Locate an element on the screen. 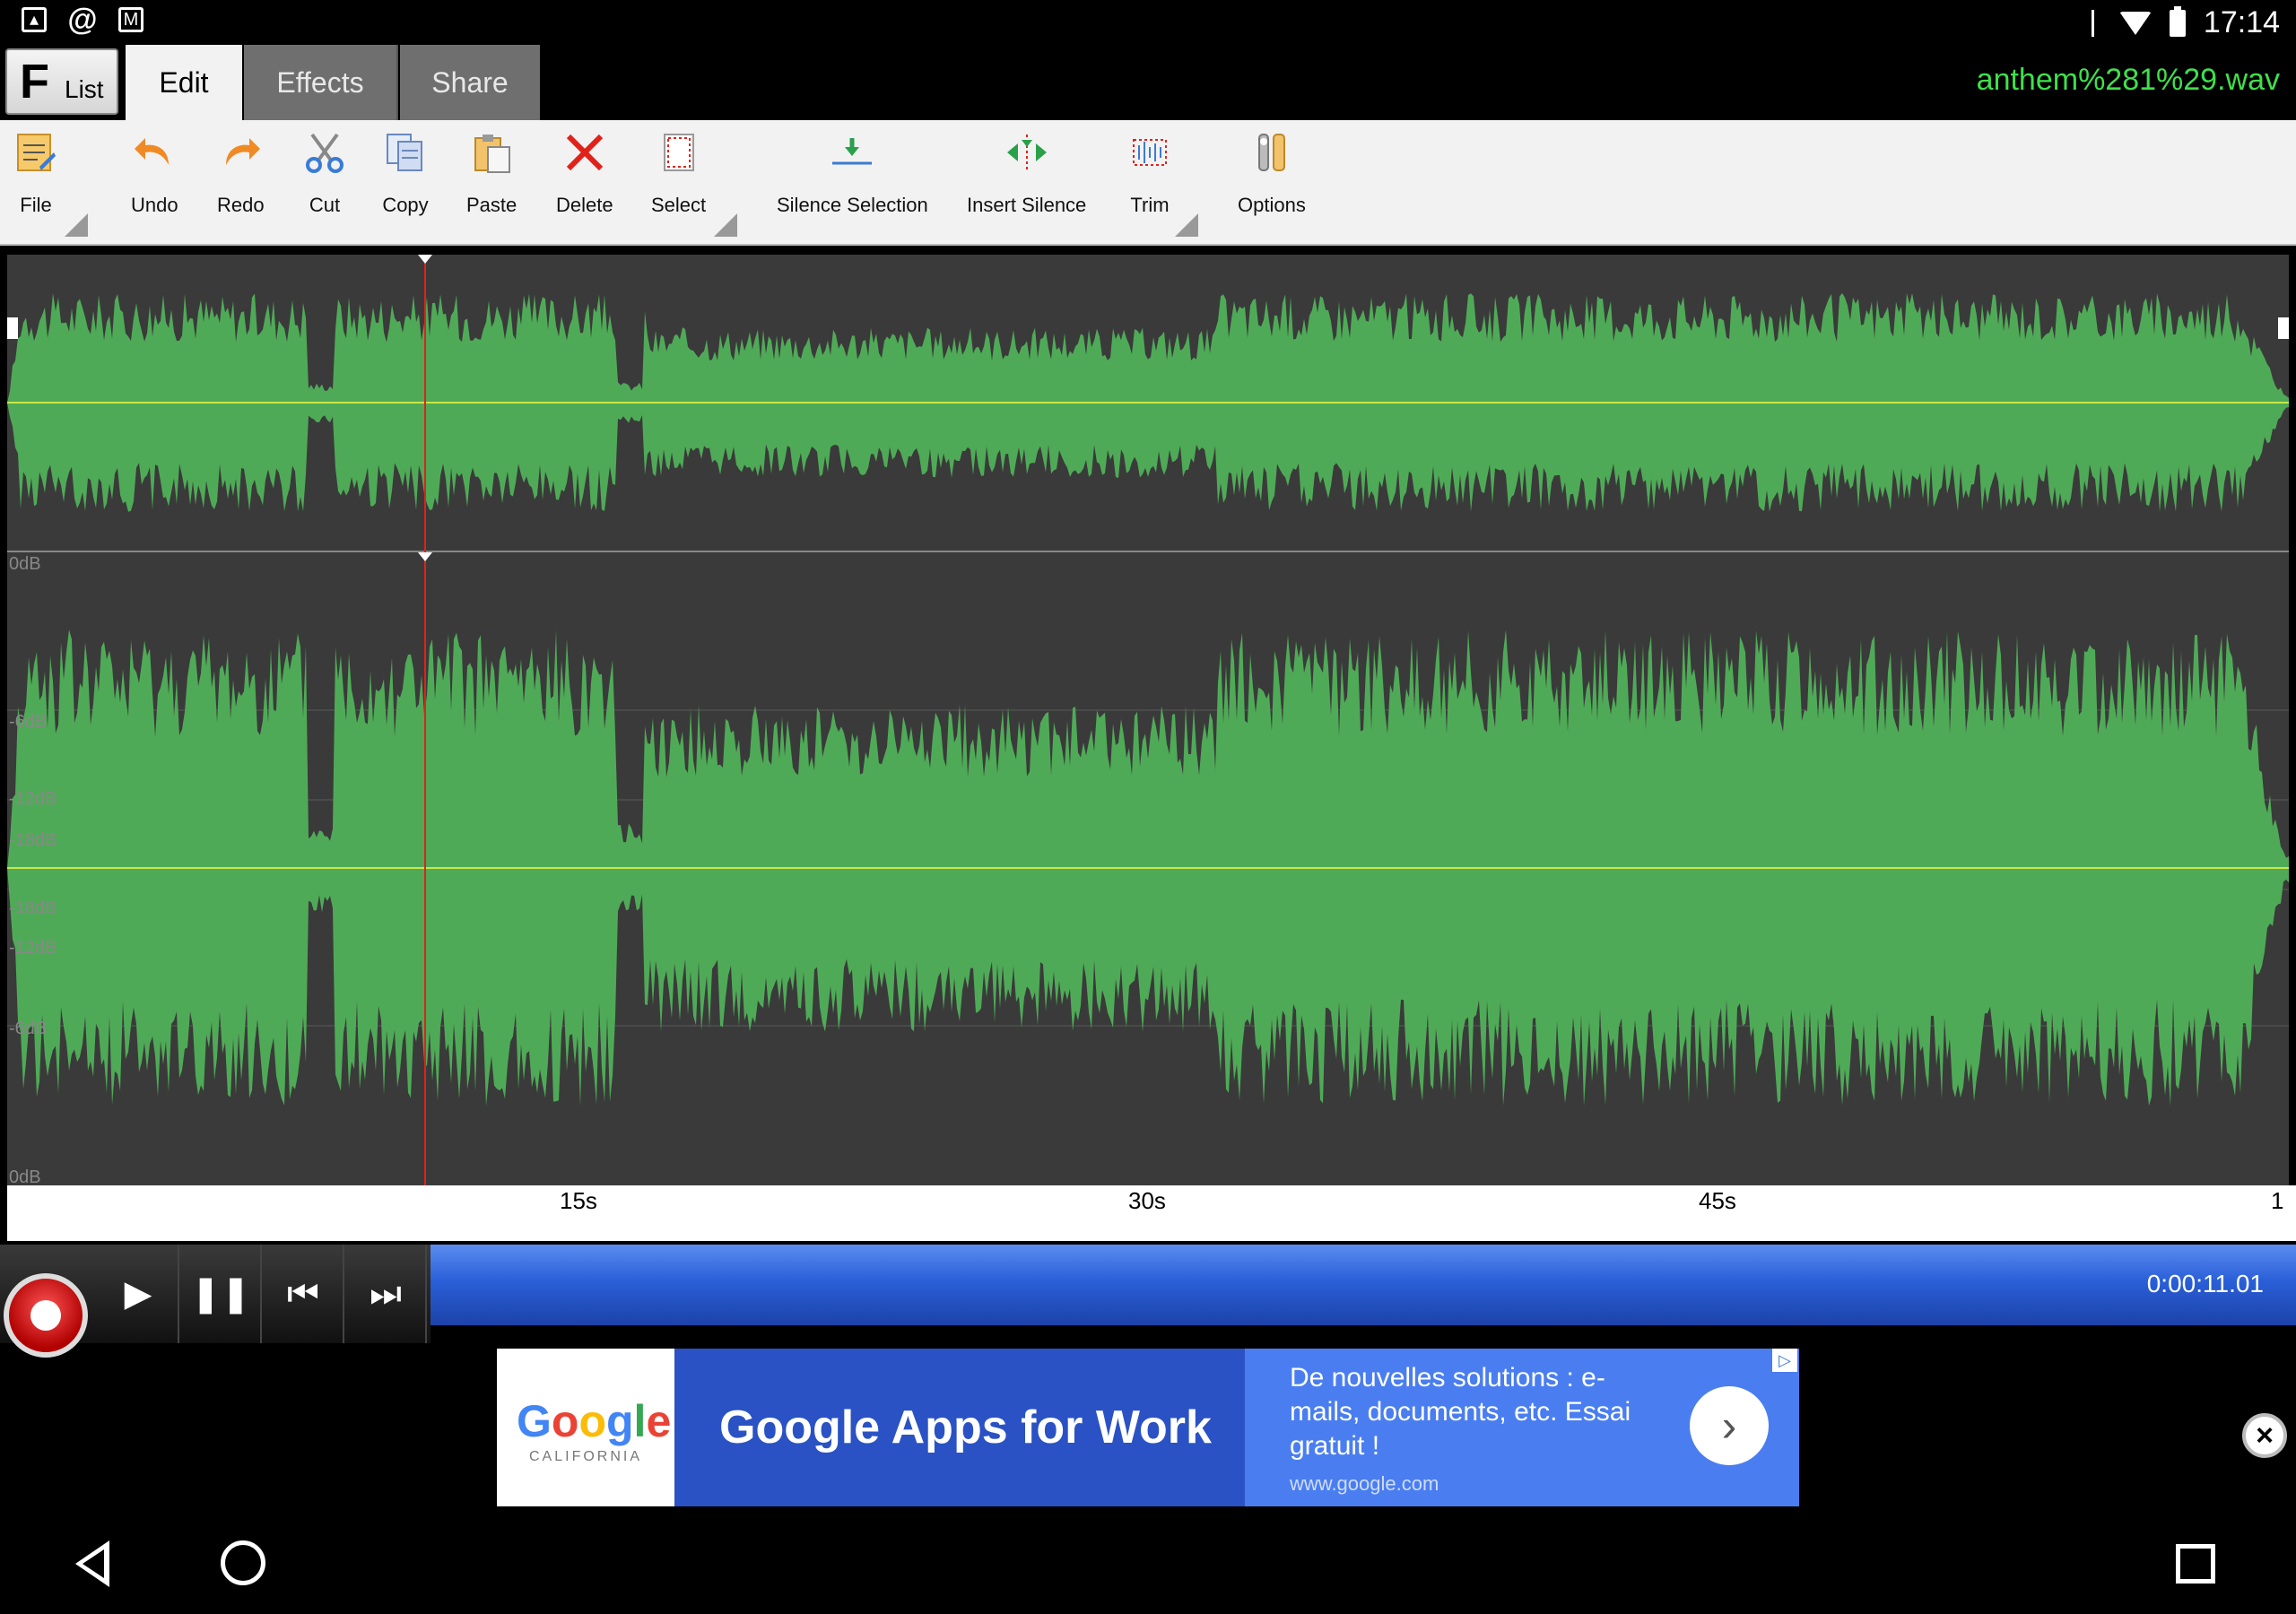 The width and height of the screenshot is (2296, 1614). status-bar: ▴ @ M 17:14 is located at coordinates (1148, 21).